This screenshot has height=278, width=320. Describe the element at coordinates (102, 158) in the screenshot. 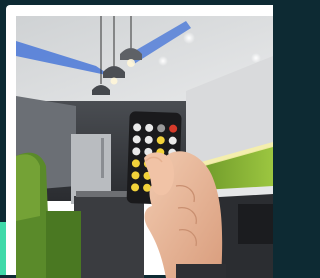

I see `fridge-handle` at that location.